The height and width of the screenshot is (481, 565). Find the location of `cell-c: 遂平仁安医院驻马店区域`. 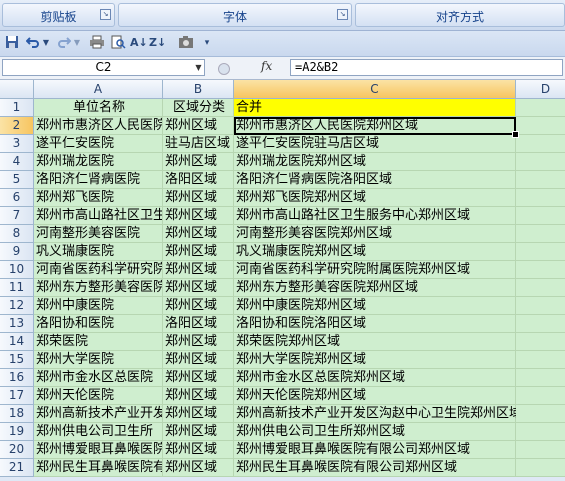

cell-c: 遂平仁安医院驻马店区域 is located at coordinates (375, 144).